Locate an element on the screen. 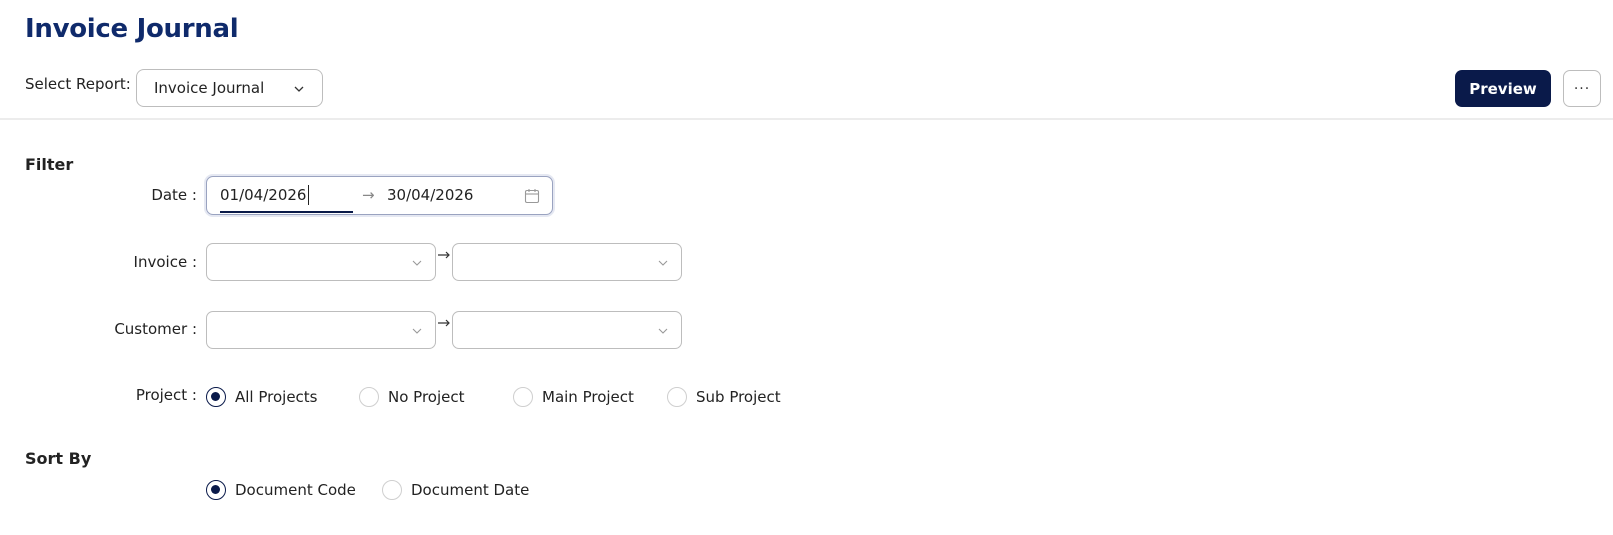  preview-button: Preview is located at coordinates (1503, 88).